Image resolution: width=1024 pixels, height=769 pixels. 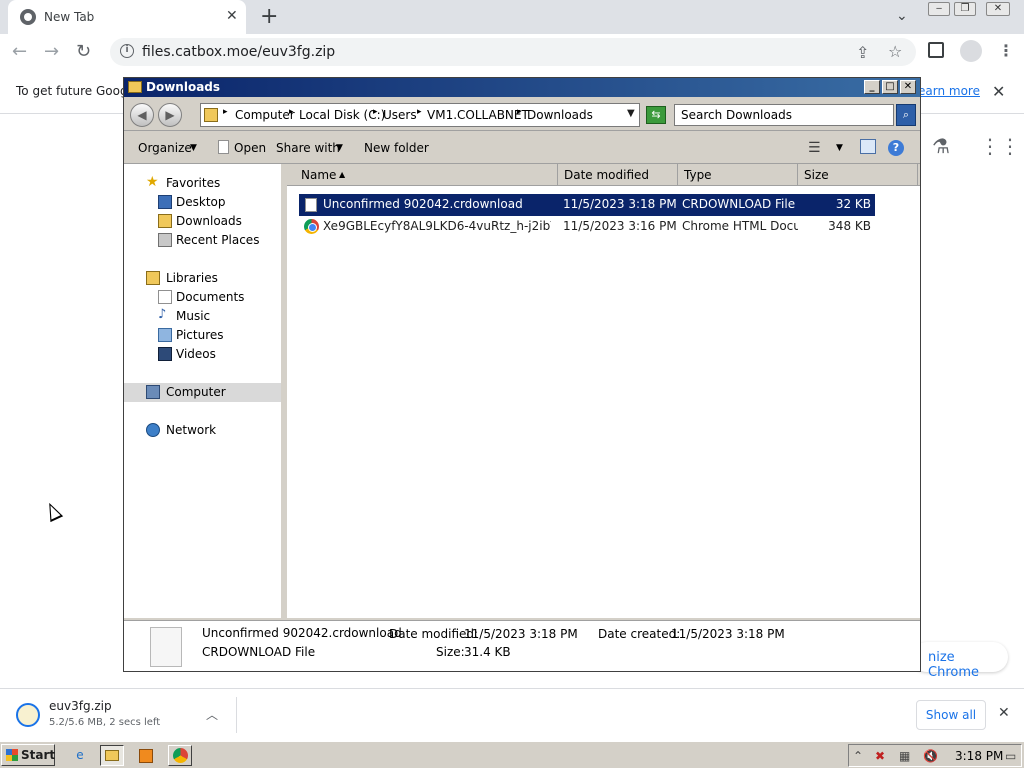 I want to click on new-folder-button: New folder, so click(x=396, y=148).